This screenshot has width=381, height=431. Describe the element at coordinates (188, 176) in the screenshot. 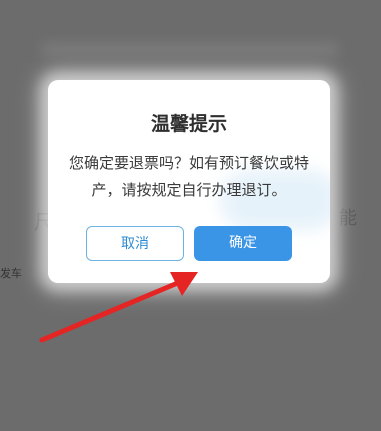

I see `dialog-message: 您确定要退票吗？如有预订餐饮或特产，请按规定自行办理退订。` at that location.